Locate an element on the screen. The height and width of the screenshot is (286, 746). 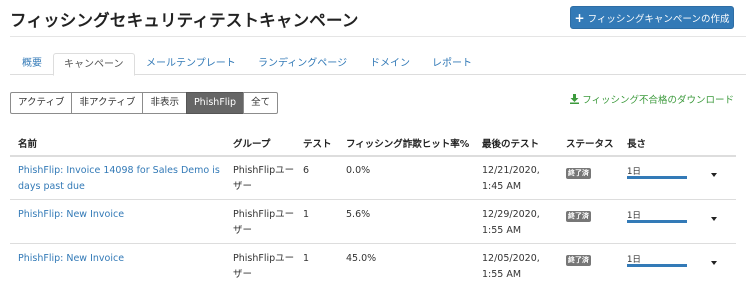
phish-rate-cell: 5.6% is located at coordinates (358, 214).